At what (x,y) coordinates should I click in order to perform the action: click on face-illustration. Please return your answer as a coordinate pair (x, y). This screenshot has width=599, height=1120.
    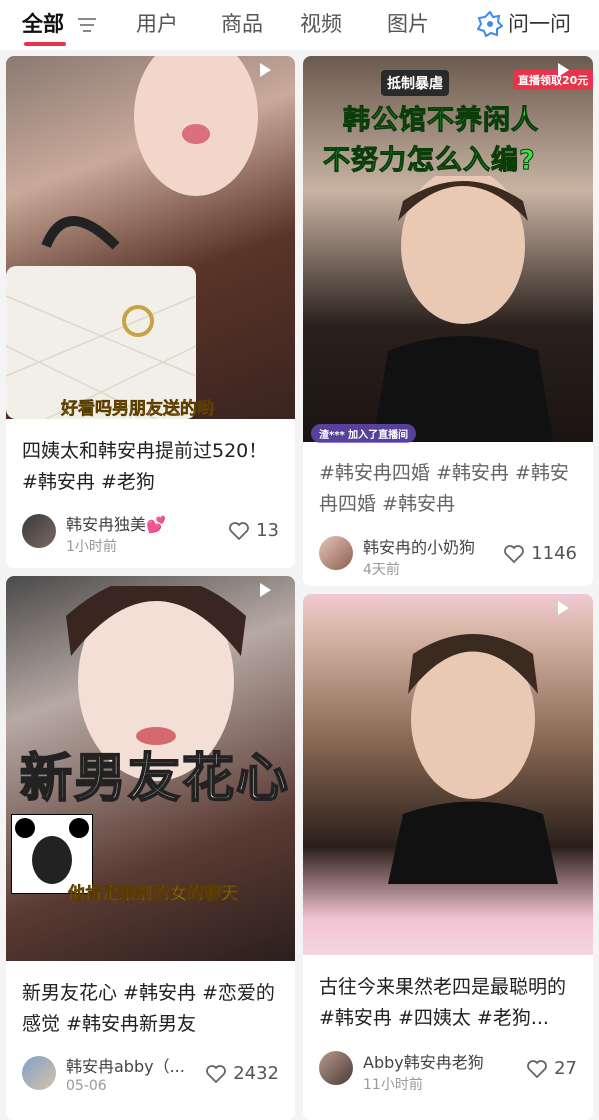
    Looking at the image, I should click on (196, 126).